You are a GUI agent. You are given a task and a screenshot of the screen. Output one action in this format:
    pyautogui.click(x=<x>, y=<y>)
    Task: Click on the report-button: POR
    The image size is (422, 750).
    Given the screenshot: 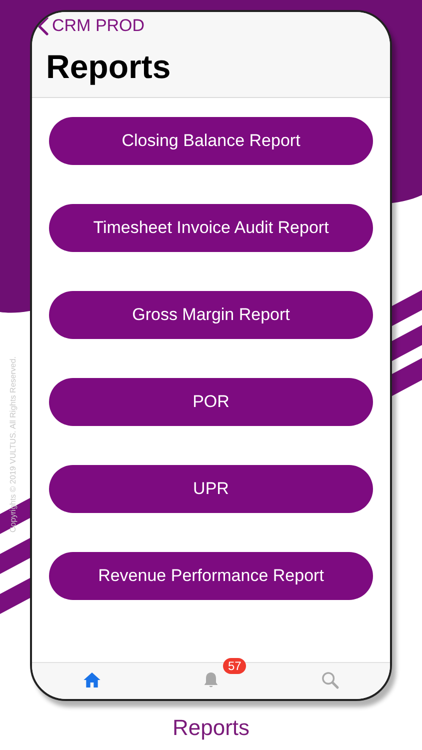 What is the action you would take?
    pyautogui.click(x=211, y=402)
    